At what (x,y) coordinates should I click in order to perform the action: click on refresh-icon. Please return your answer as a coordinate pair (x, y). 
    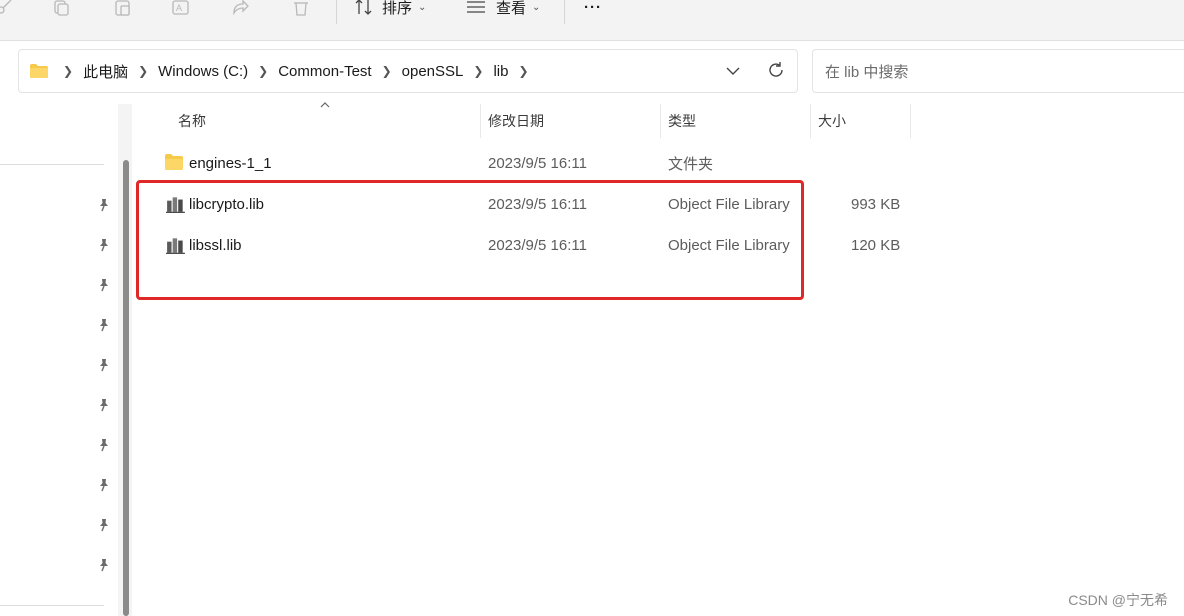
    Looking at the image, I should click on (776, 72).